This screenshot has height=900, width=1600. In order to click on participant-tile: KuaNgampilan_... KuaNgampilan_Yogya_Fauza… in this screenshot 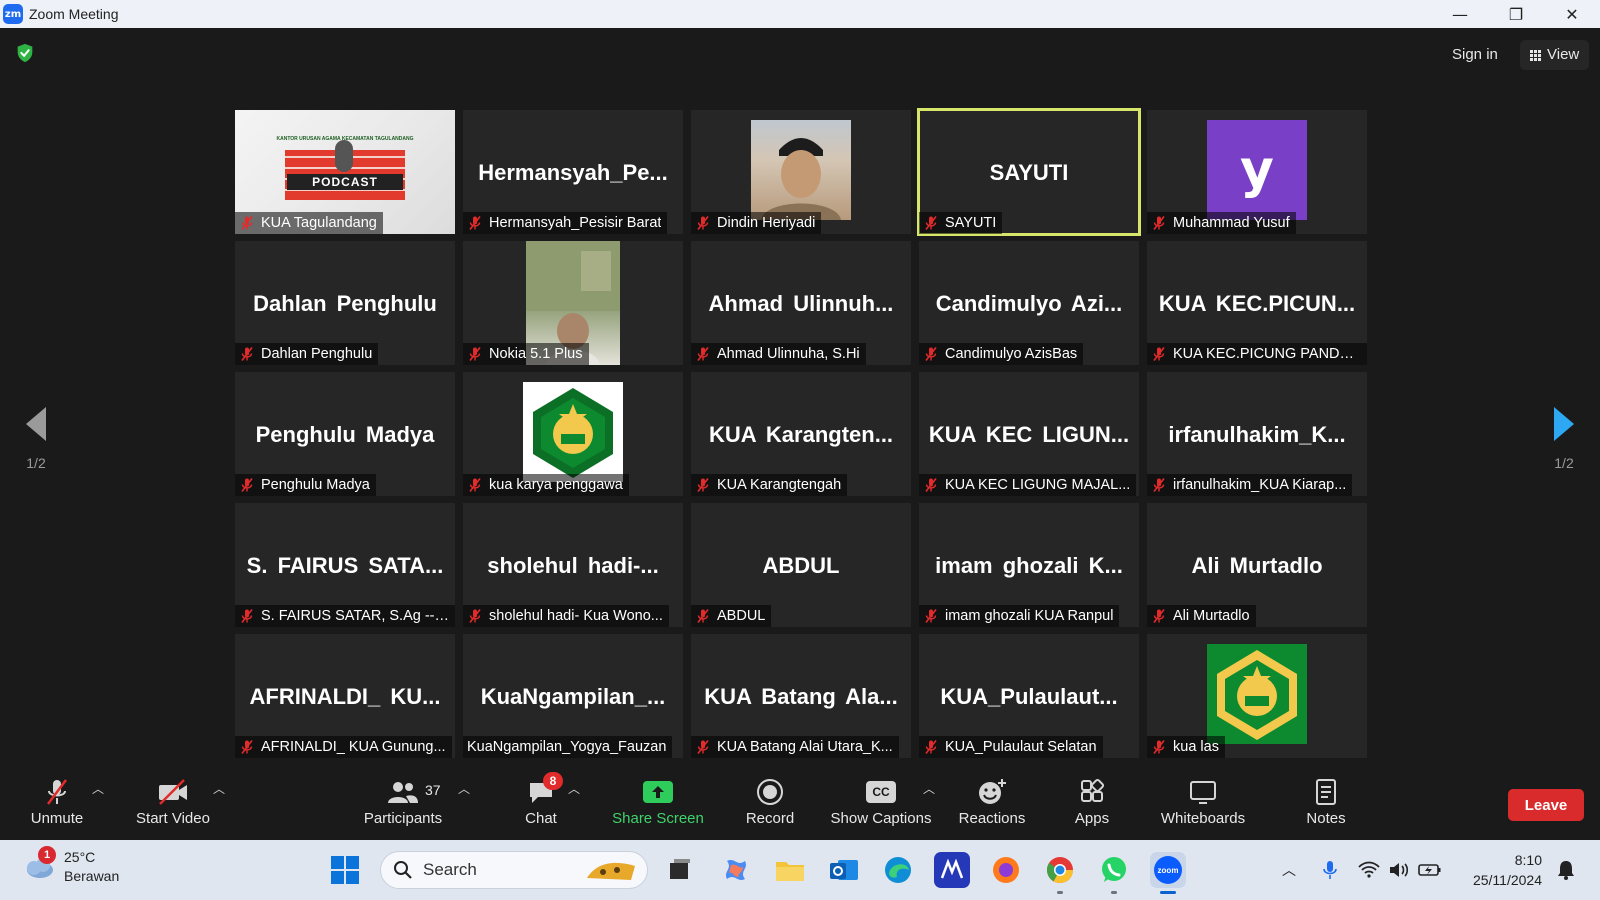, I will do `click(573, 696)`.